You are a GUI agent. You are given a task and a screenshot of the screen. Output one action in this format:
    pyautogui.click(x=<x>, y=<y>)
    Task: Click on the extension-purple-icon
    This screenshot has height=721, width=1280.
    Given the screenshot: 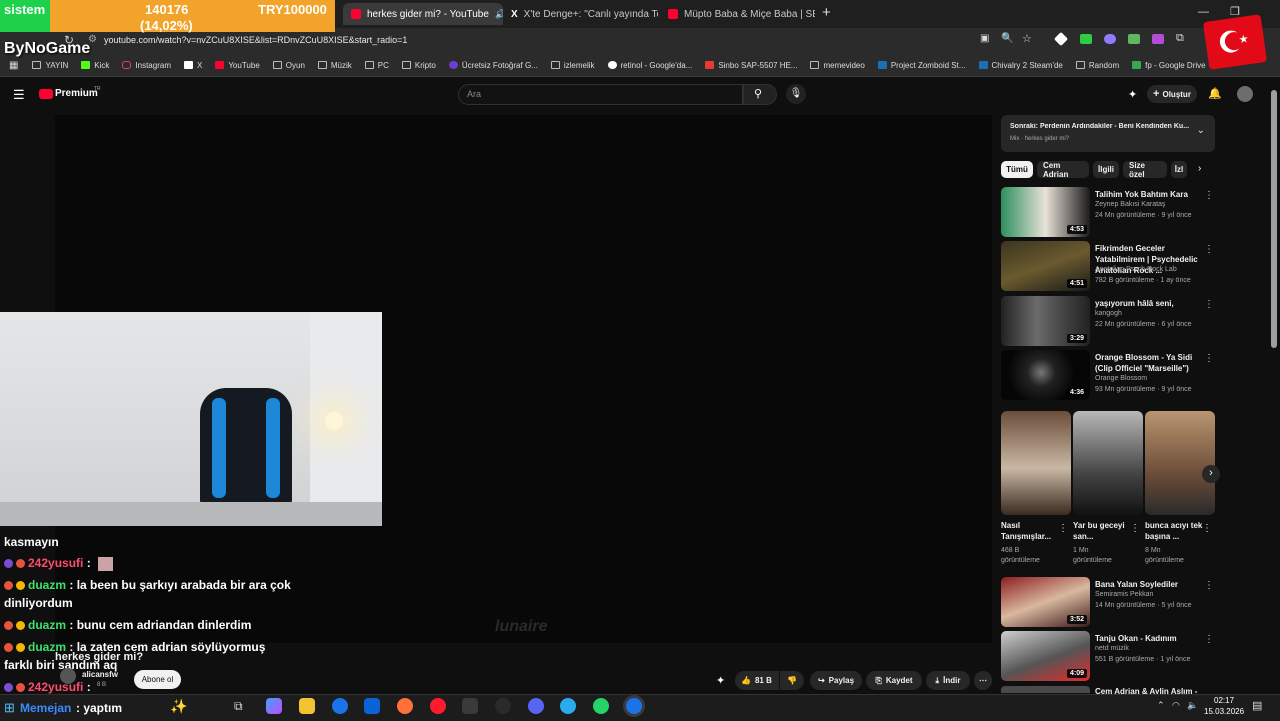 What is the action you would take?
    pyautogui.click(x=1110, y=39)
    